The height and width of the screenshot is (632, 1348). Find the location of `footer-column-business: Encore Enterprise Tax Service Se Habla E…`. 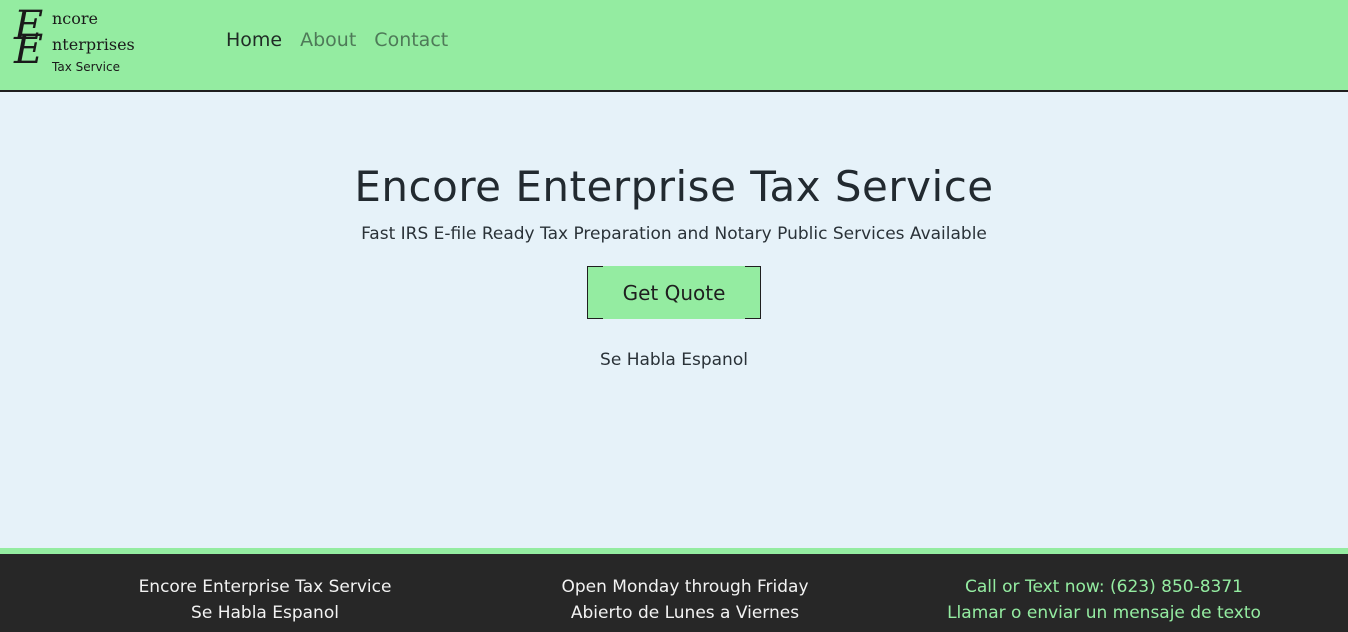

footer-column-business: Encore Enterprise Tax Service Se Habla E… is located at coordinates (265, 600).